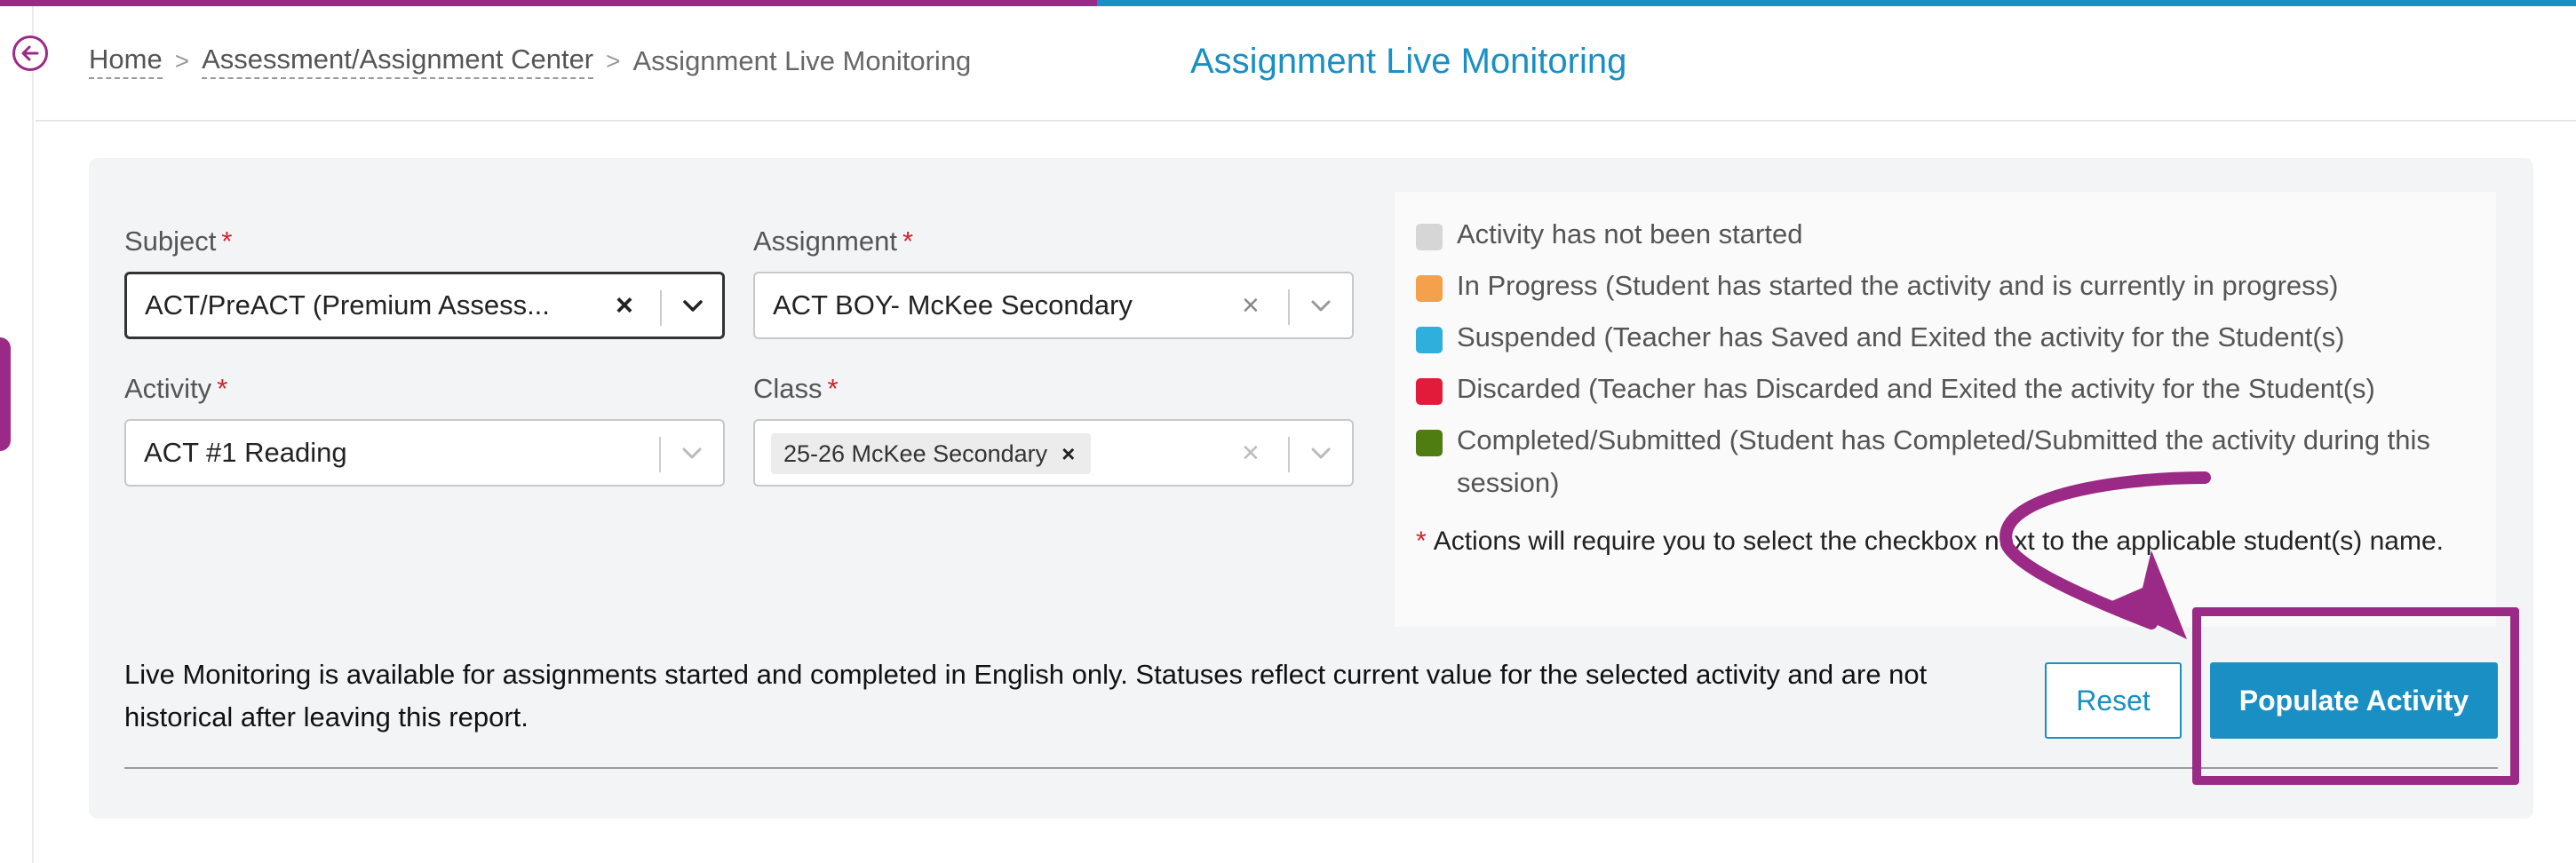 The width and height of the screenshot is (2576, 863). I want to click on class-tag: 25-26 McKee Secondary ×, so click(931, 453).